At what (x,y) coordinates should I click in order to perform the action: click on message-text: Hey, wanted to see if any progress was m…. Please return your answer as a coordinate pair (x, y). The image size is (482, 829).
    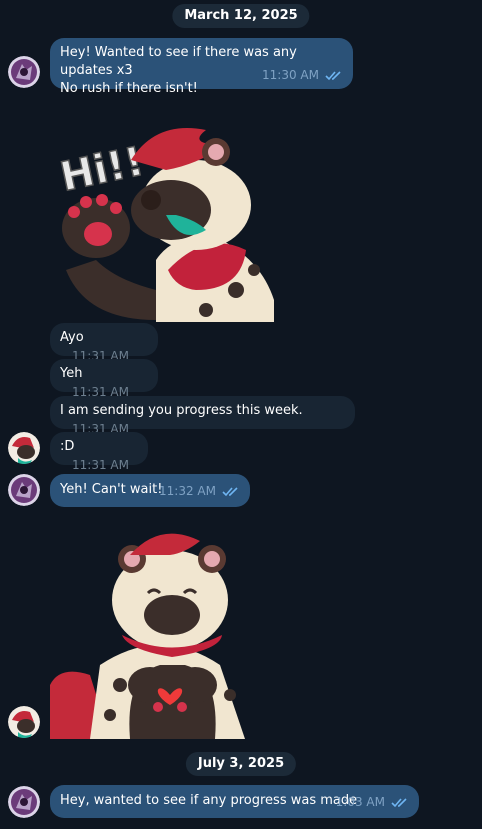
    Looking at the image, I should click on (209, 800).